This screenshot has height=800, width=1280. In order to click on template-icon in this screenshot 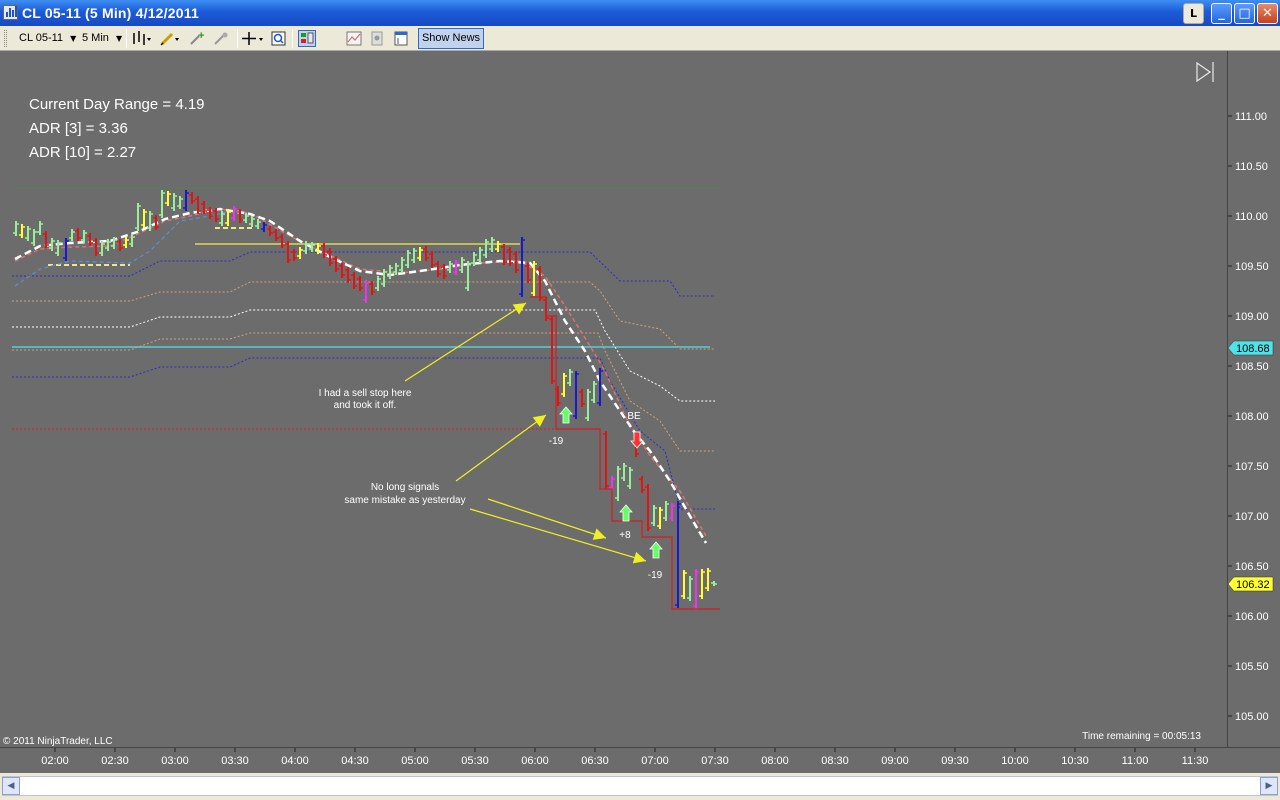, I will do `click(401, 38)`.